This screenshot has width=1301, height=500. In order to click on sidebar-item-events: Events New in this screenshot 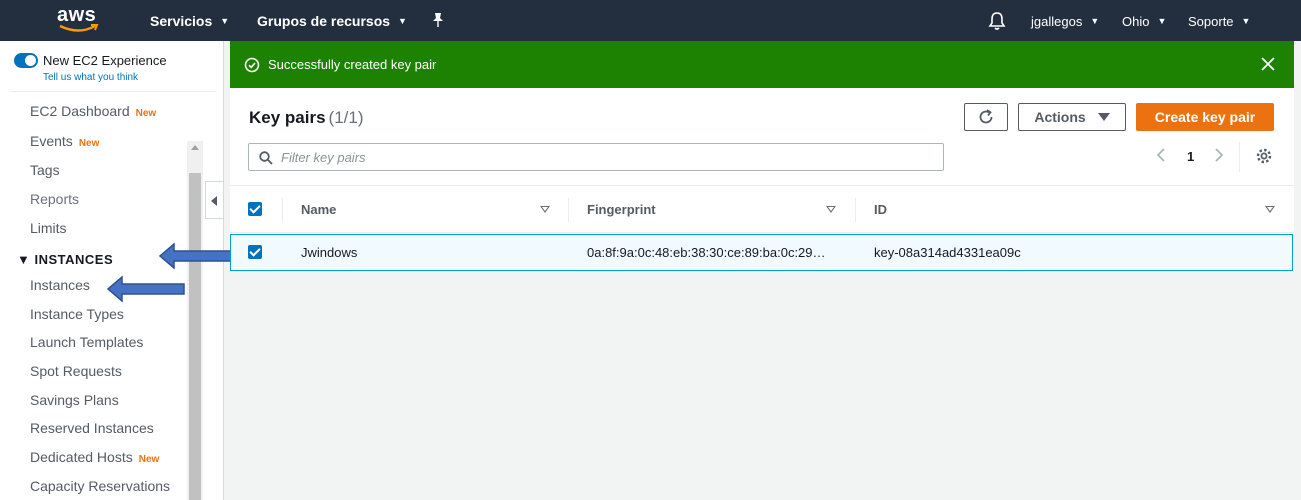, I will do `click(64, 141)`.